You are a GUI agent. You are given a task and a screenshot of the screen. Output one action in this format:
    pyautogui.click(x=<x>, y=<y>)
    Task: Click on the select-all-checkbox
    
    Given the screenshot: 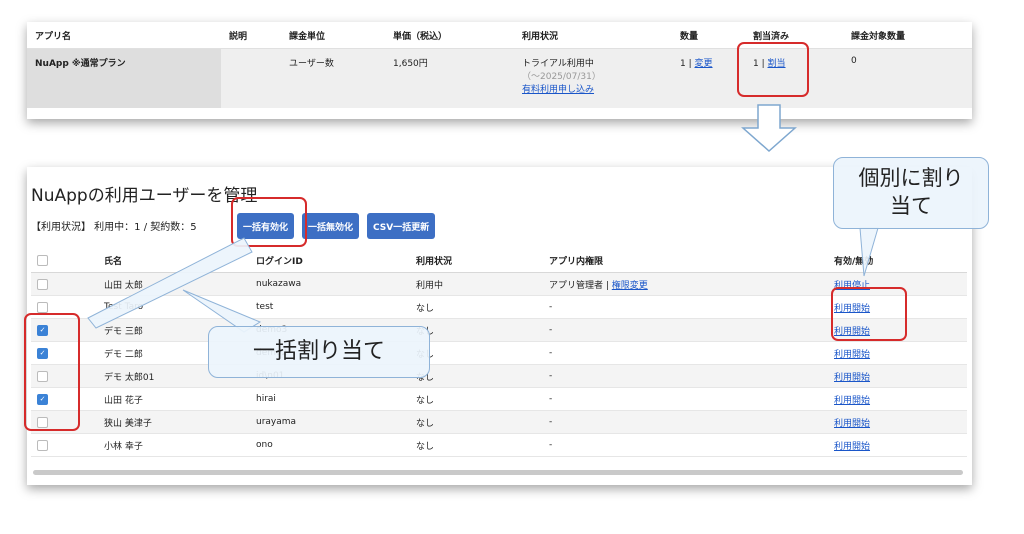 What is the action you would take?
    pyautogui.click(x=42, y=260)
    